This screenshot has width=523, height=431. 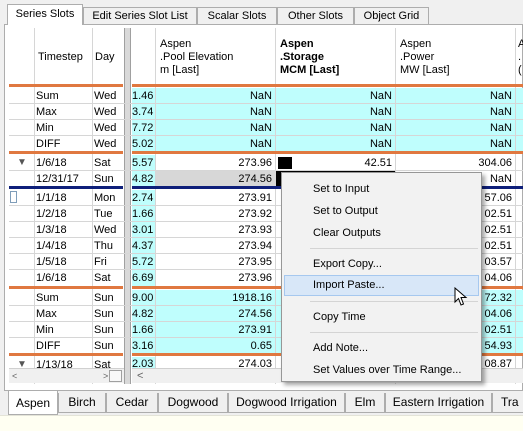 I want to click on menu-item-set-to-input: Set to Input, so click(x=381, y=189).